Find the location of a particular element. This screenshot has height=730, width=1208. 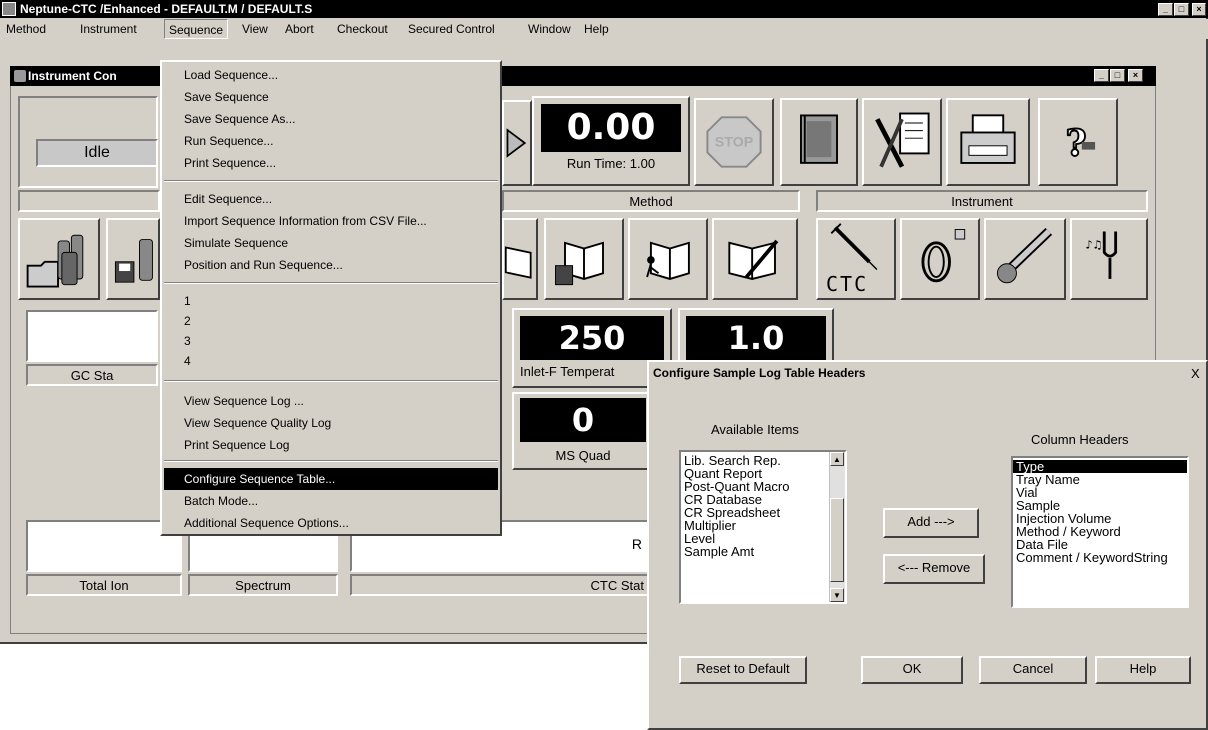

cancel-button: Cancel is located at coordinates (1033, 670).